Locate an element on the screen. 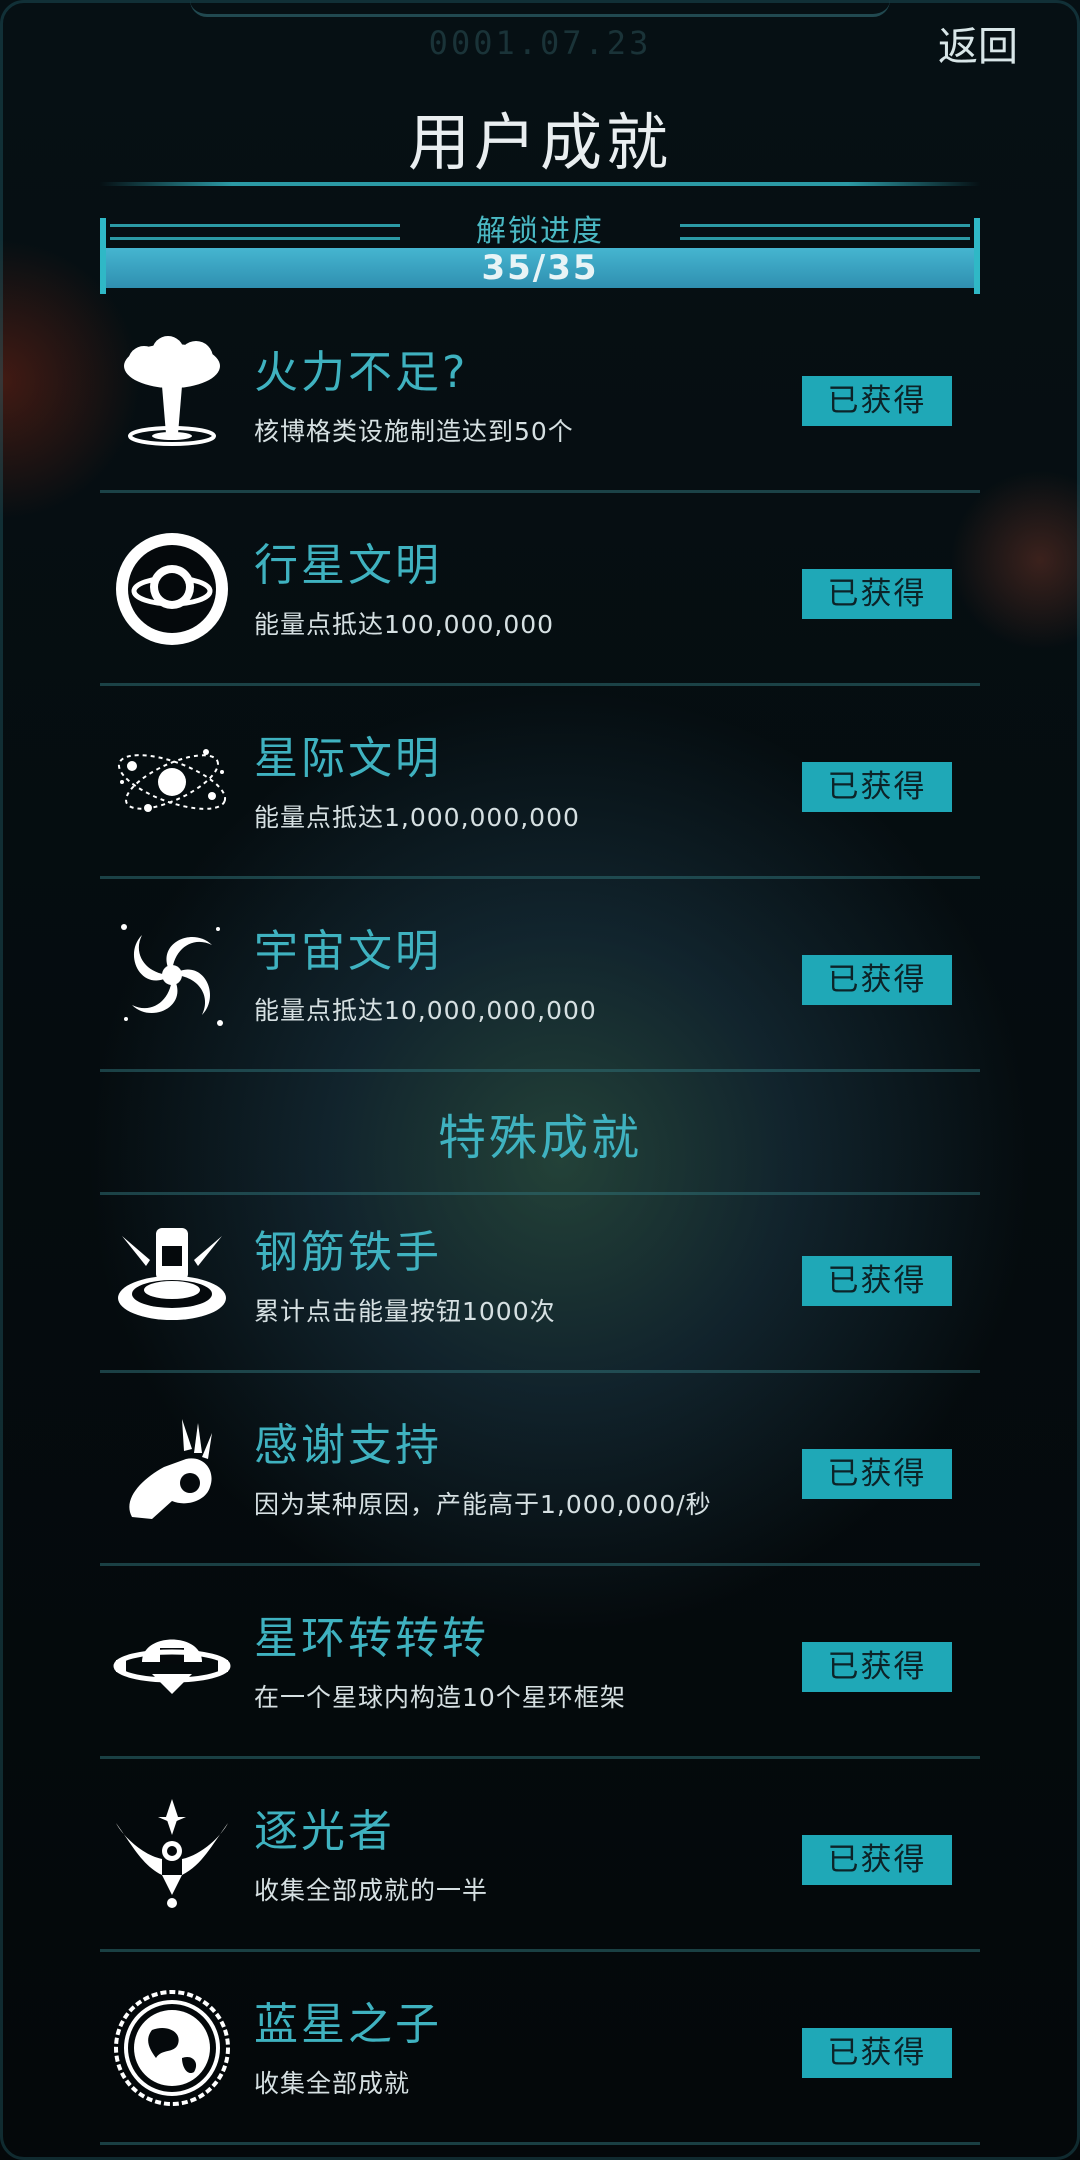  achievement-row: 火力不足? 核博格类设施制造达到50个 已获得 is located at coordinates (540, 396).